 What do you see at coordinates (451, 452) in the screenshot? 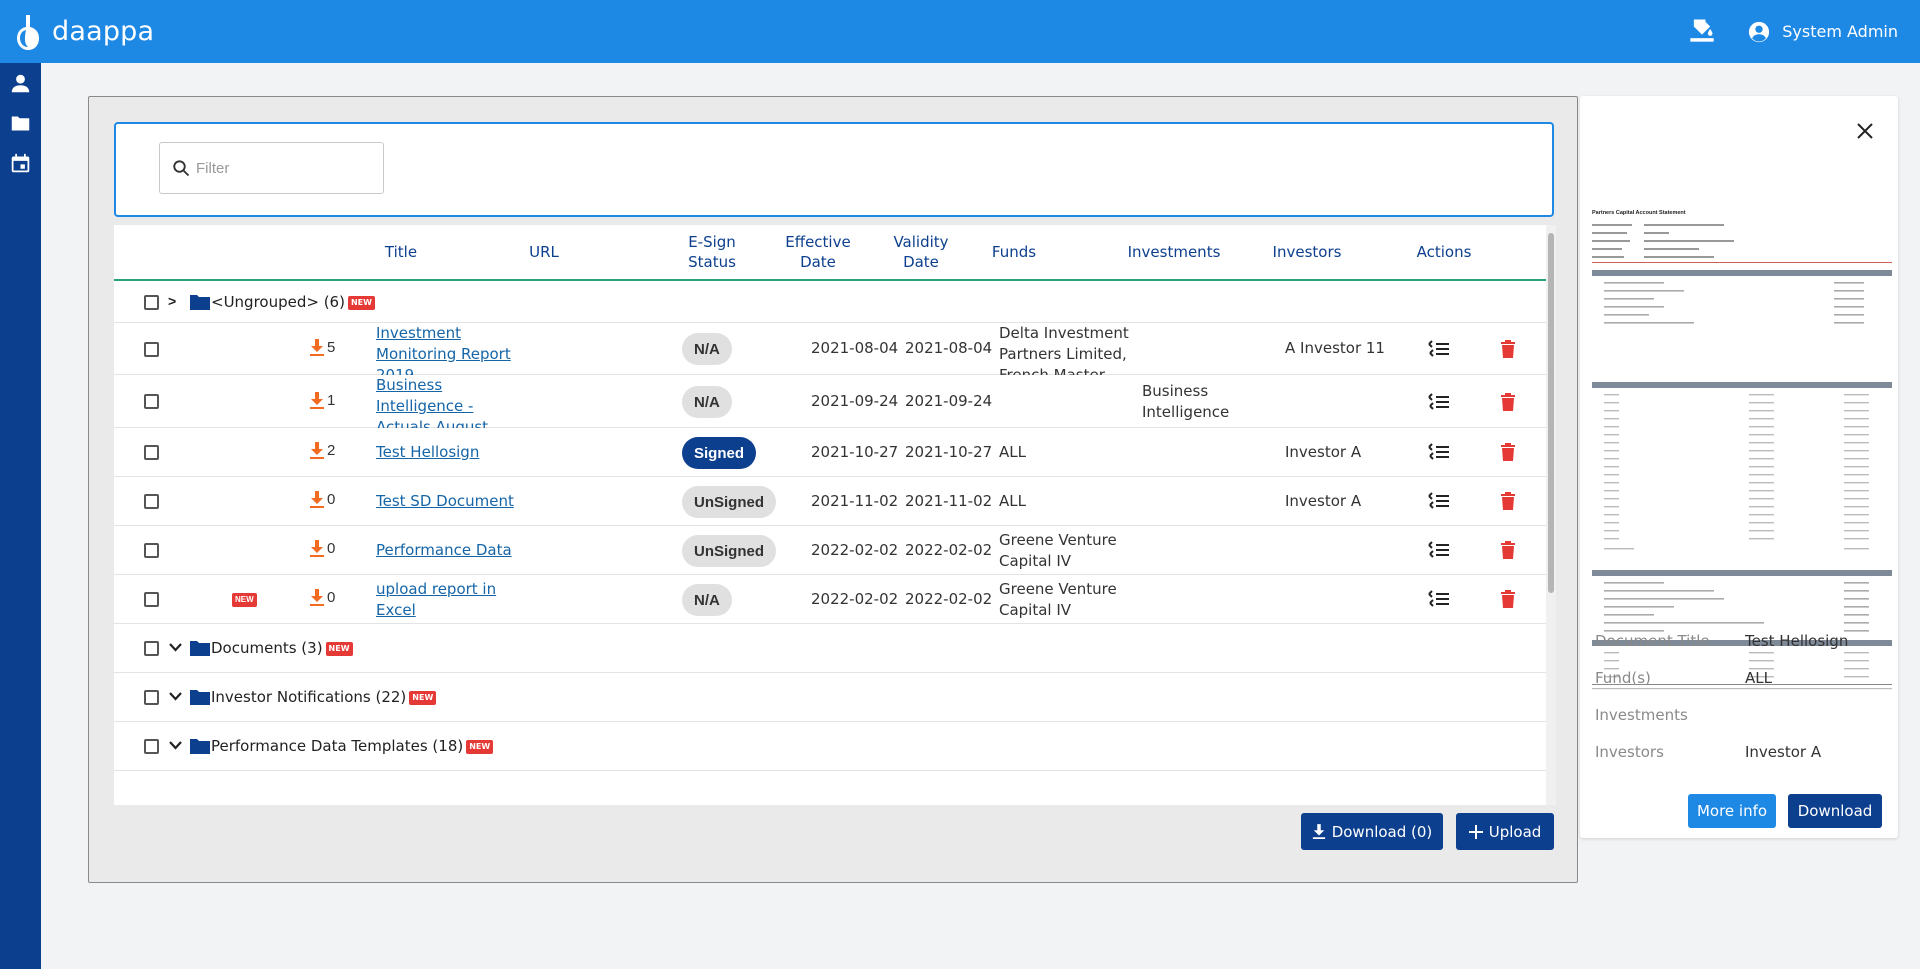
I see `document-title-link: Test Hellosign` at bounding box center [451, 452].